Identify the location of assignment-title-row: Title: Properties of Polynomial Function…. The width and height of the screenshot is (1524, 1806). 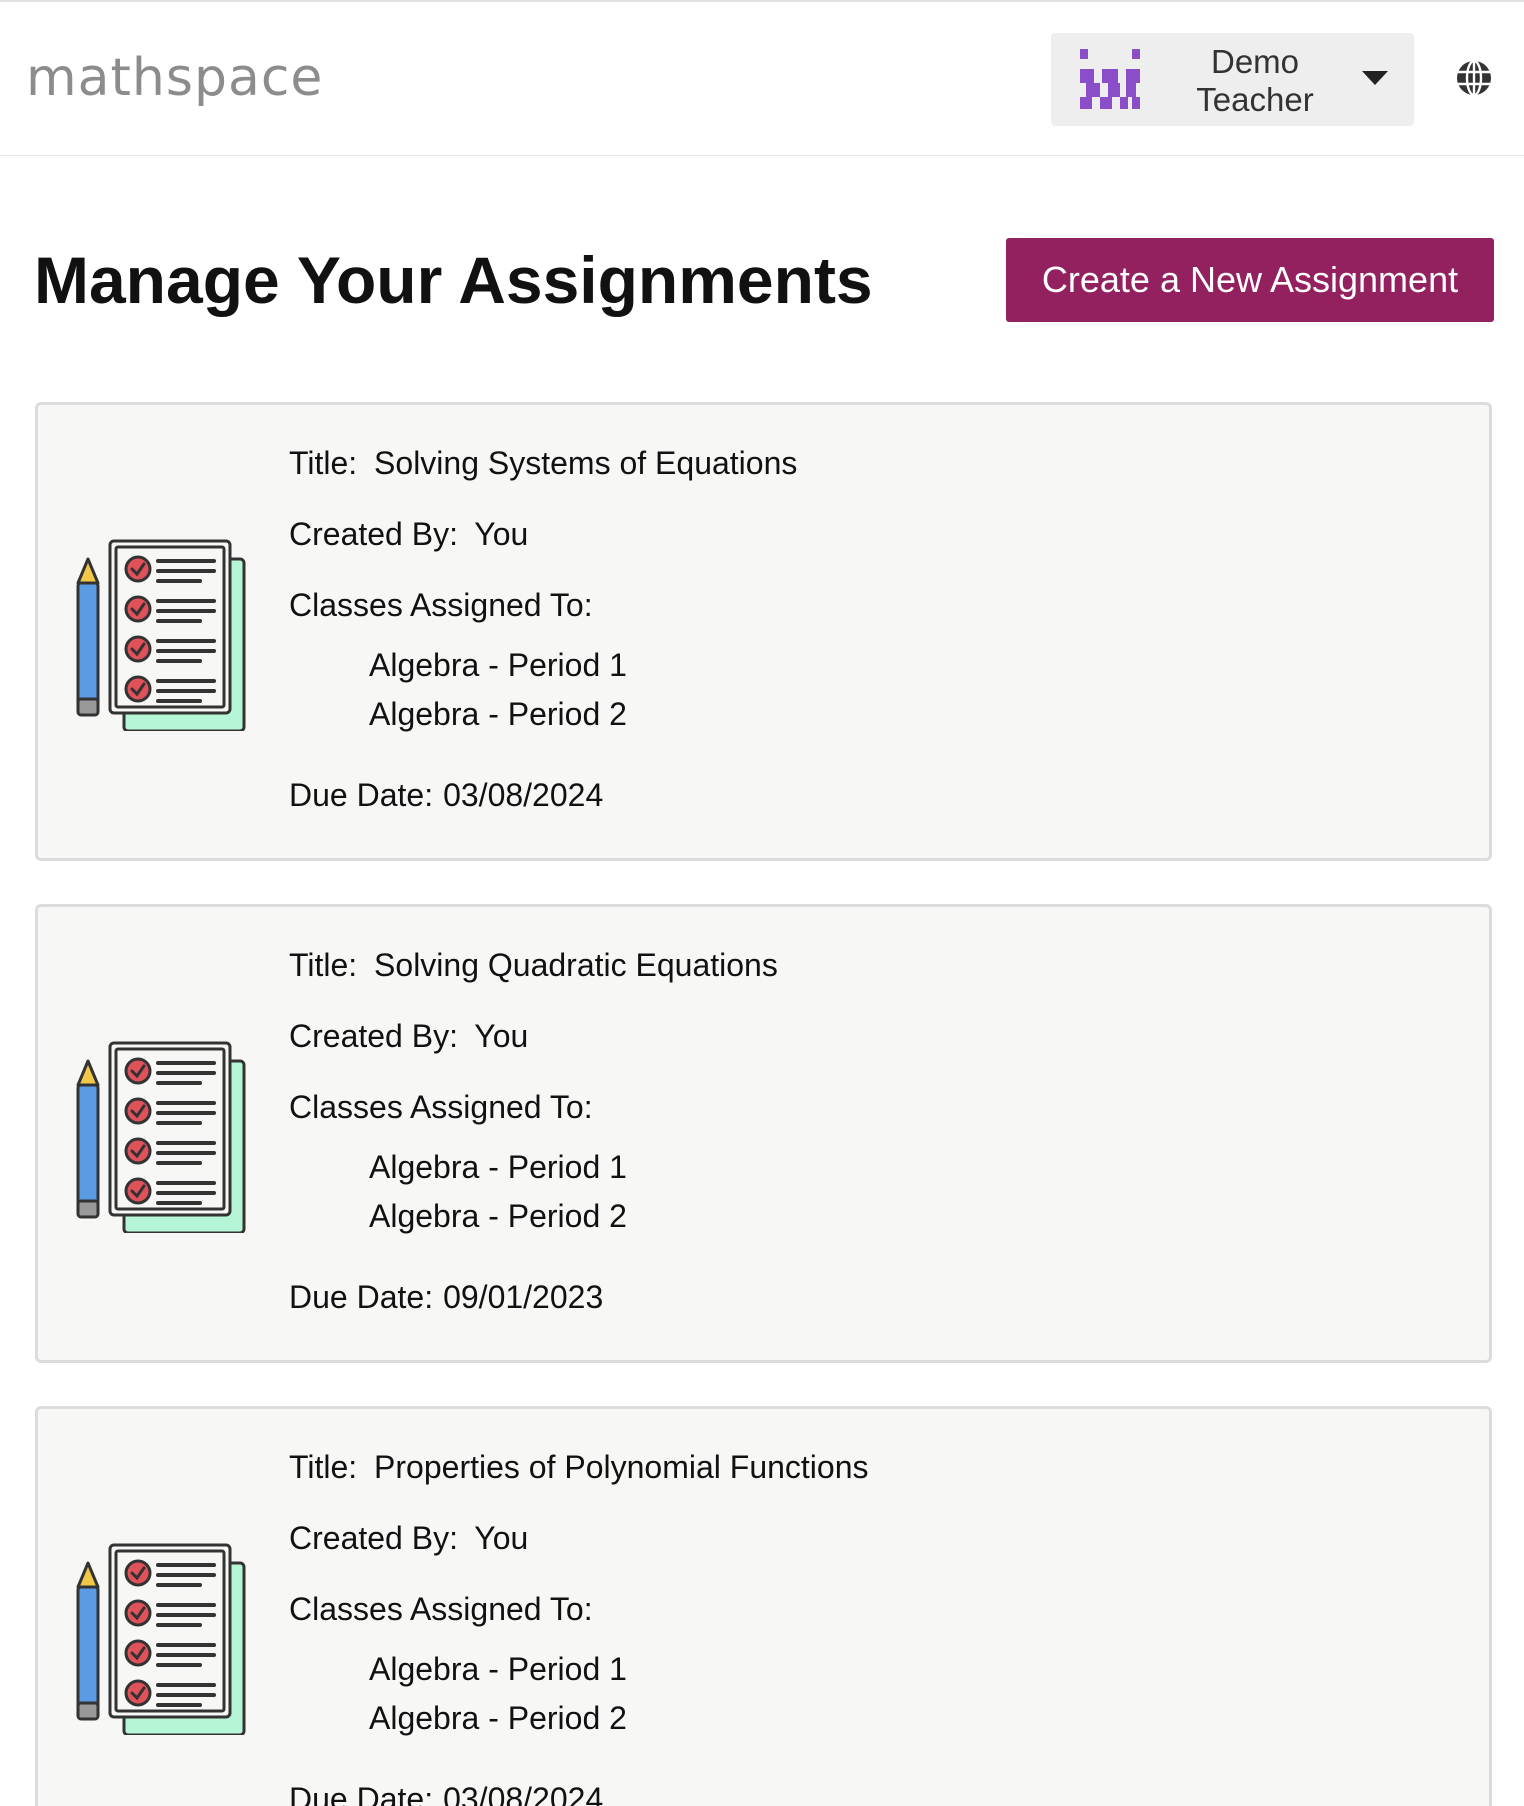
(579, 1467).